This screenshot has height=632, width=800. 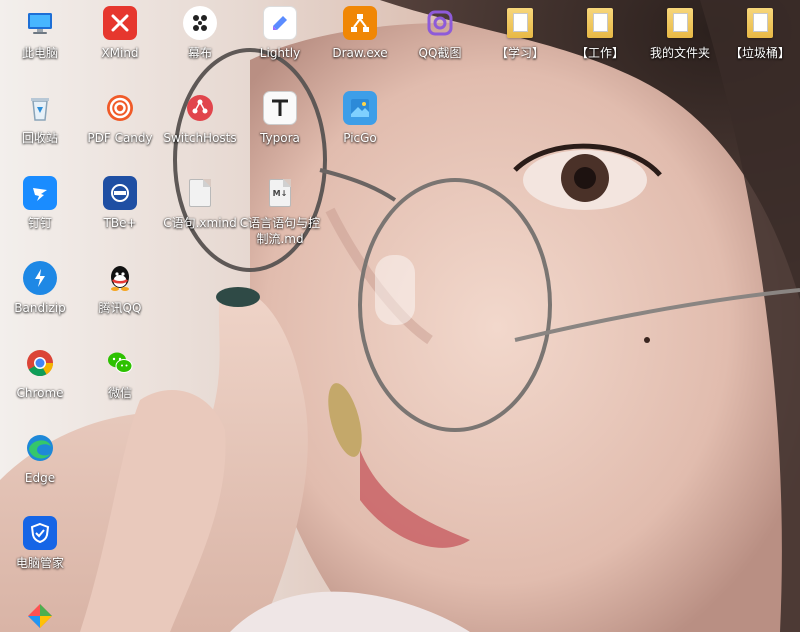 I want to click on computer-icon, so click(x=40, y=23).